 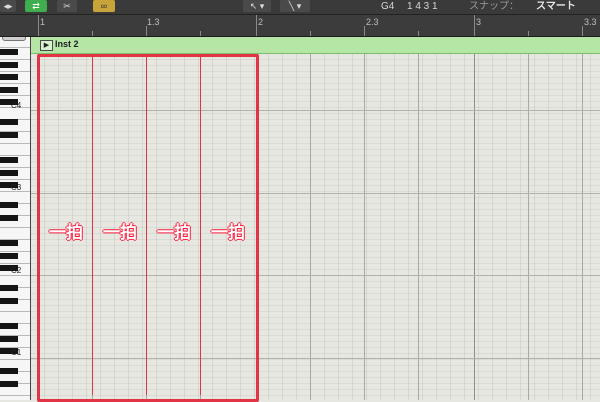 What do you see at coordinates (67, 44) in the screenshot?
I see `region-name: Inst 2` at bounding box center [67, 44].